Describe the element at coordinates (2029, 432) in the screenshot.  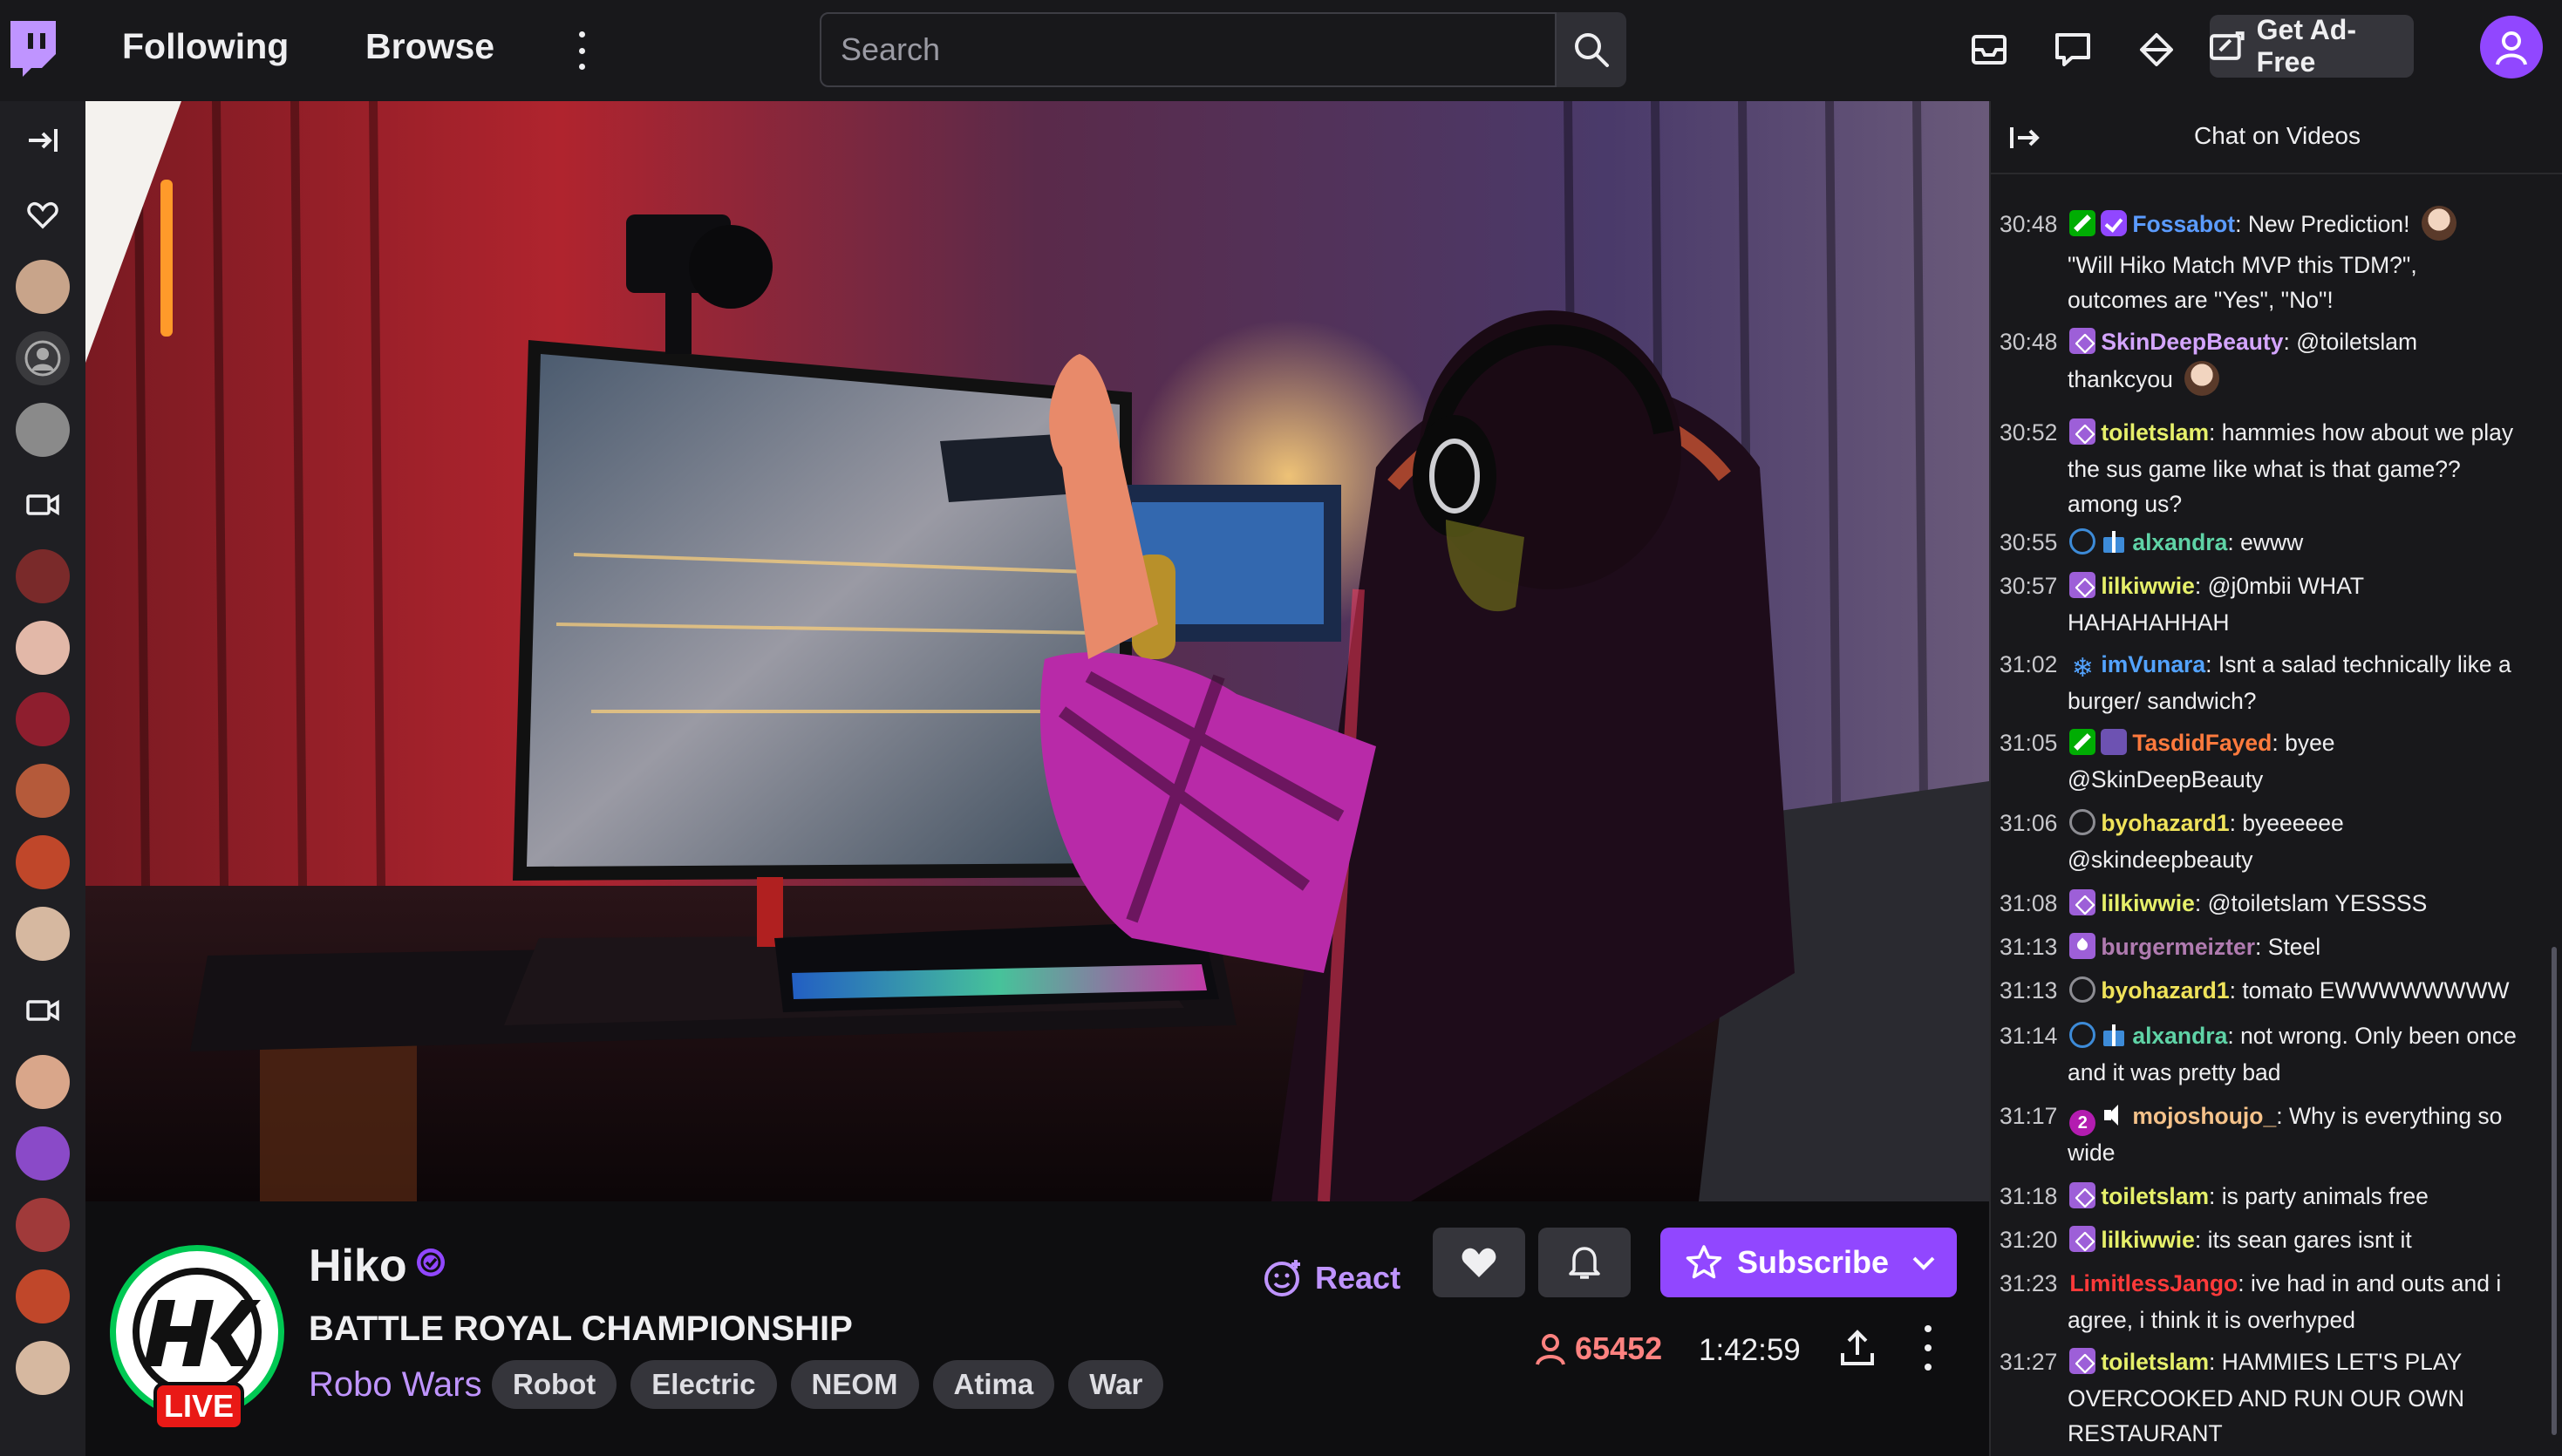
I see `chat-timestamp: 30:52` at that location.